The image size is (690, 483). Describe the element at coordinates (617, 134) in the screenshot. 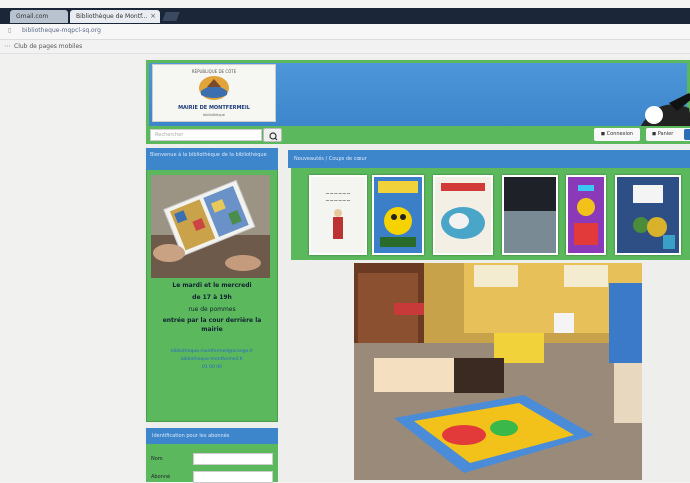

I see `login-button: ◼ Connexion` at that location.